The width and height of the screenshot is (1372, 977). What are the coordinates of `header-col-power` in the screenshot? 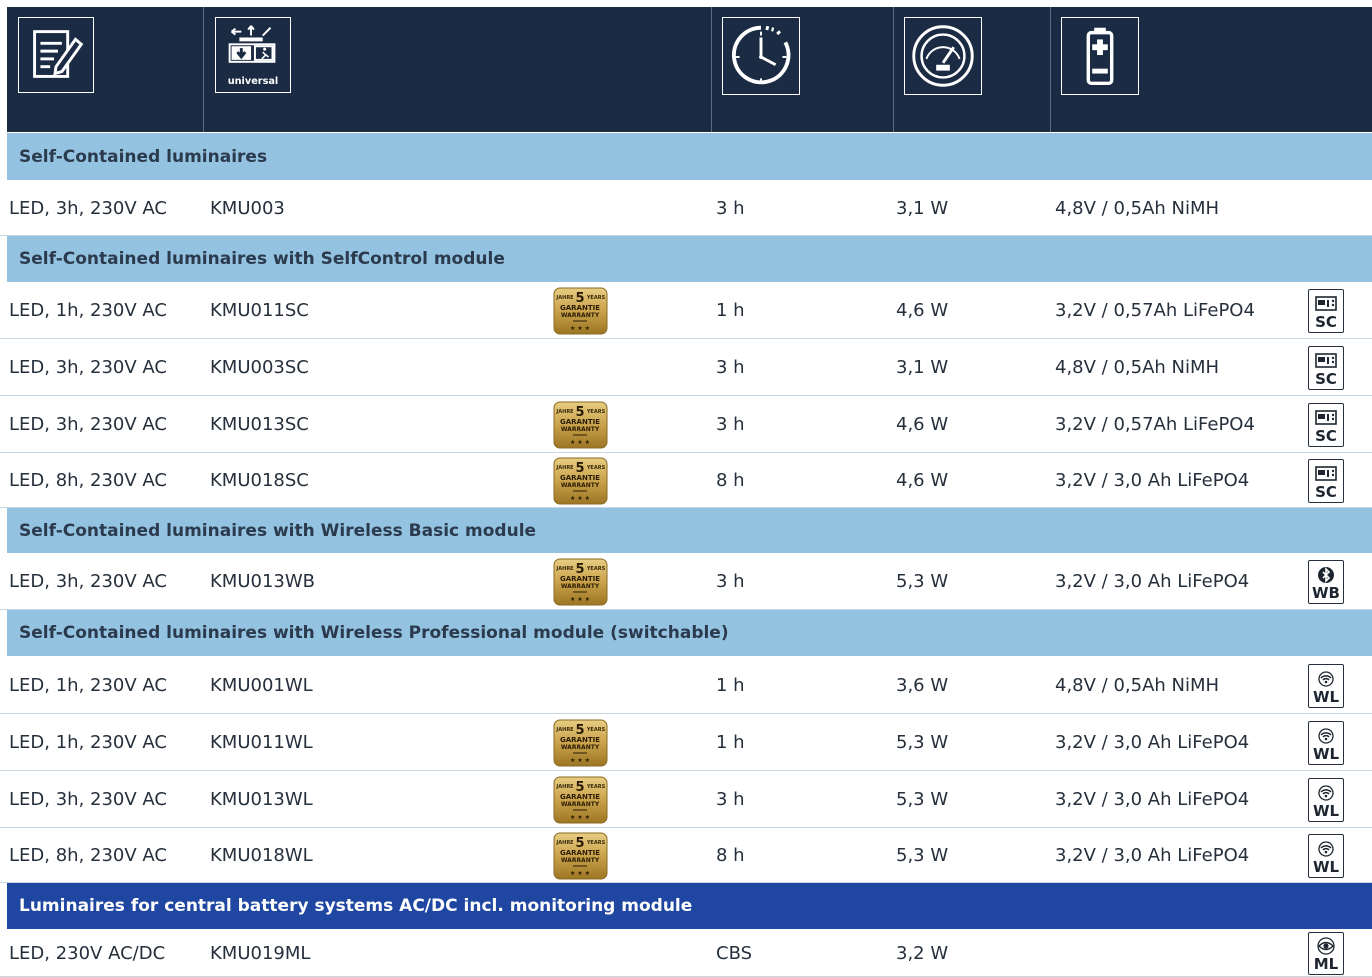 It's located at (971, 69).